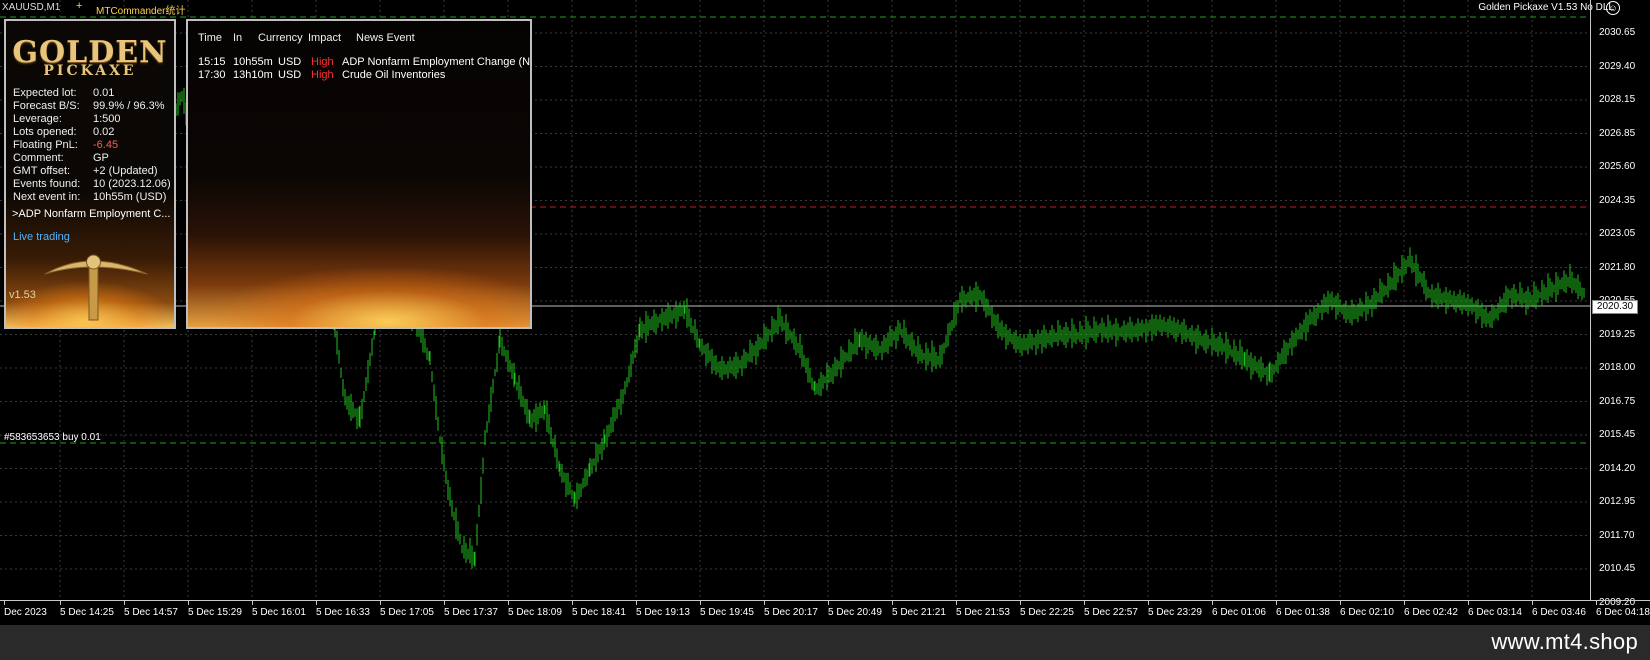  Describe the element at coordinates (385, 38) in the screenshot. I see `news-header-event: News Event` at that location.